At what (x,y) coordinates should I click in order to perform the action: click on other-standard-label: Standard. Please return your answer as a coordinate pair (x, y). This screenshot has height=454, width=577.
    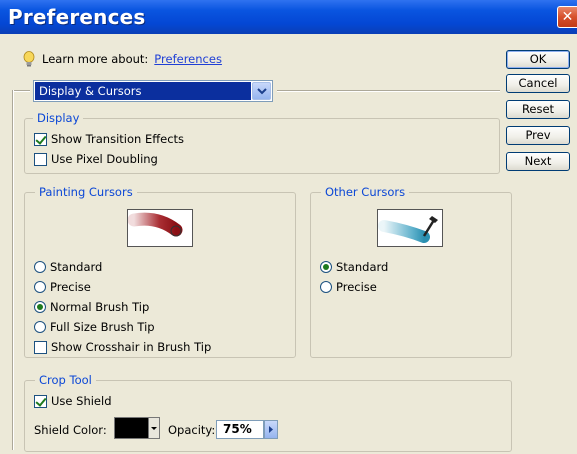
    Looking at the image, I should click on (362, 267).